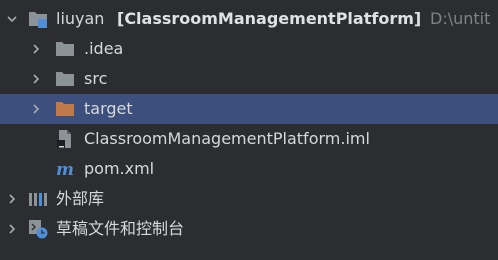 The height and width of the screenshot is (260, 498). What do you see at coordinates (80, 198) in the screenshot?
I see `tree-item-label: 外部库` at bounding box center [80, 198].